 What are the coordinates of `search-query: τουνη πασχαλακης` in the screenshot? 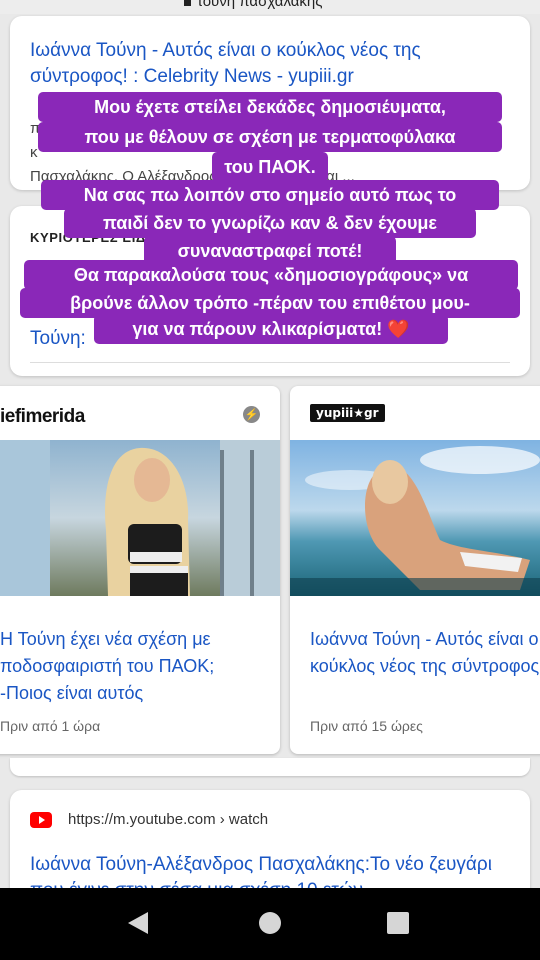 It's located at (253, 5).